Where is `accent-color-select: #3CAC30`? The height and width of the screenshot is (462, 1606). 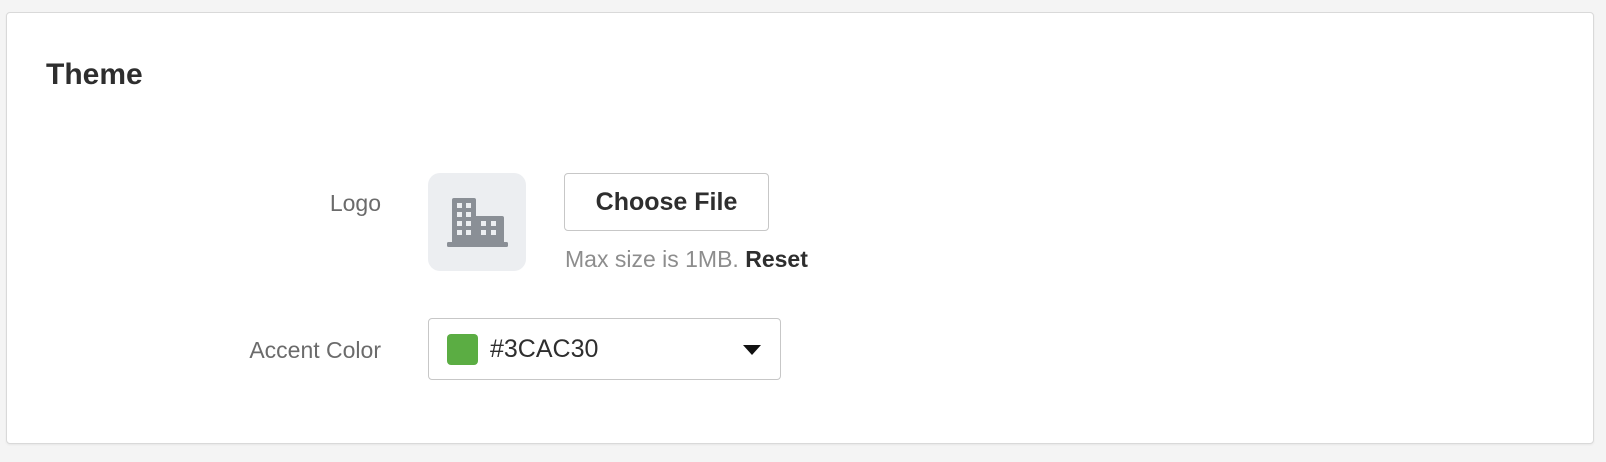
accent-color-select: #3CAC30 is located at coordinates (604, 349).